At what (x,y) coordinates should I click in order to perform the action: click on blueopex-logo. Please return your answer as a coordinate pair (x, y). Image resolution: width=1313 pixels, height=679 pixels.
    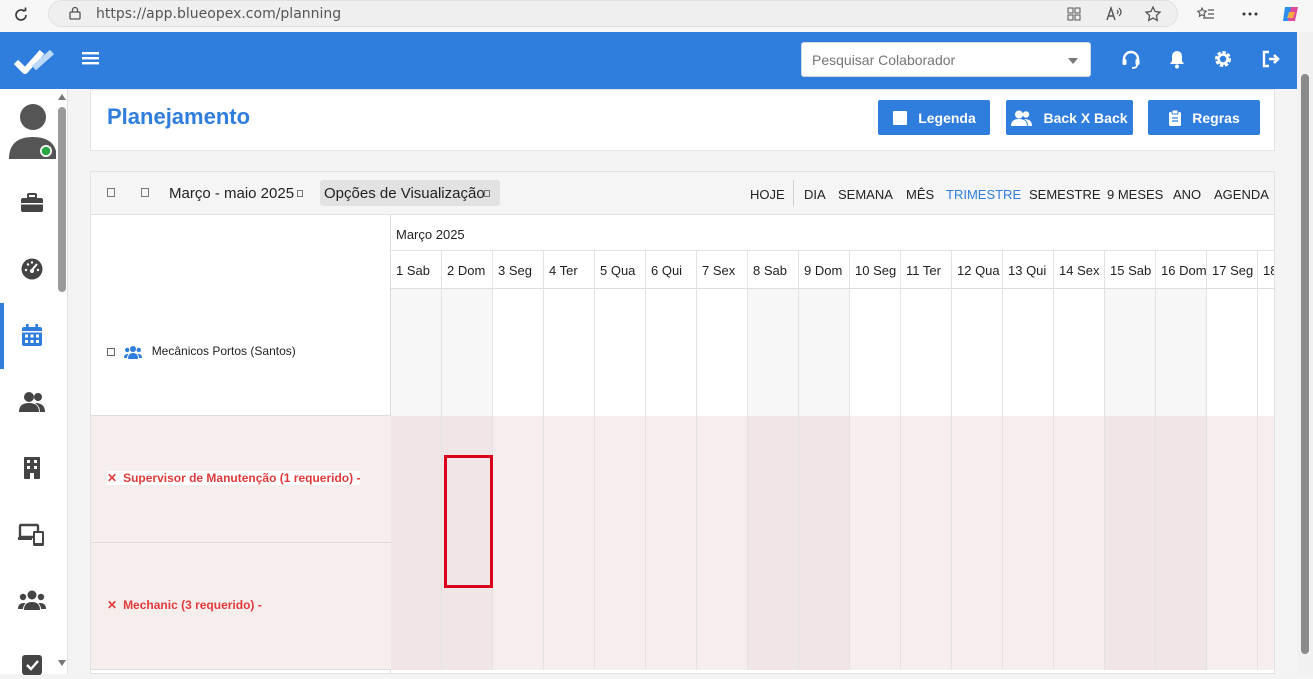
    Looking at the image, I should click on (34, 61).